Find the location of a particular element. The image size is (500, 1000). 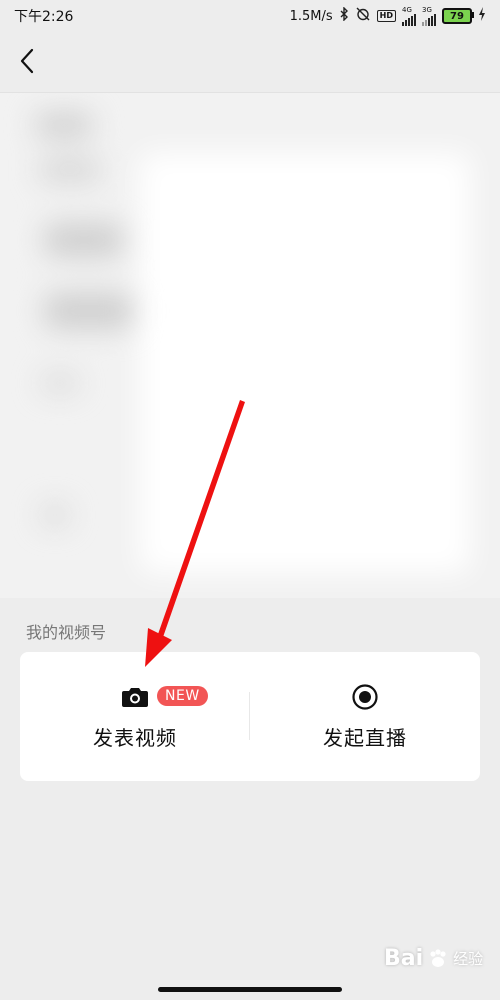

alarm-off-icon is located at coordinates (363, 16).